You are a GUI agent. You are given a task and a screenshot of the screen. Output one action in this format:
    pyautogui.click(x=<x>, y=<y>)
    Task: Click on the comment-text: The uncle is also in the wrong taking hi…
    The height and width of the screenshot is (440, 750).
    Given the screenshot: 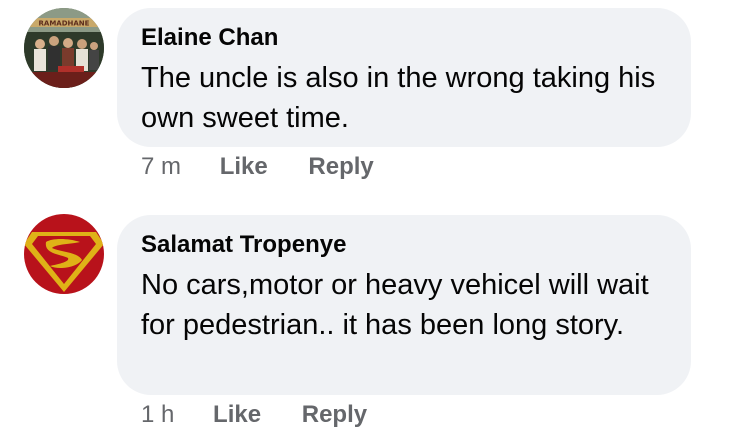 What is the action you would take?
    pyautogui.click(x=398, y=98)
    